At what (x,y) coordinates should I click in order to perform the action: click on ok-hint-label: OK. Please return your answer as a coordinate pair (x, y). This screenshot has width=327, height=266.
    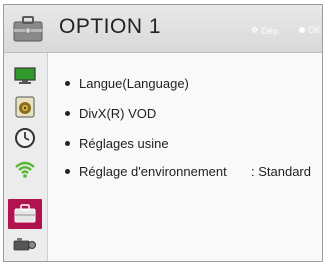
    Looking at the image, I should click on (315, 30).